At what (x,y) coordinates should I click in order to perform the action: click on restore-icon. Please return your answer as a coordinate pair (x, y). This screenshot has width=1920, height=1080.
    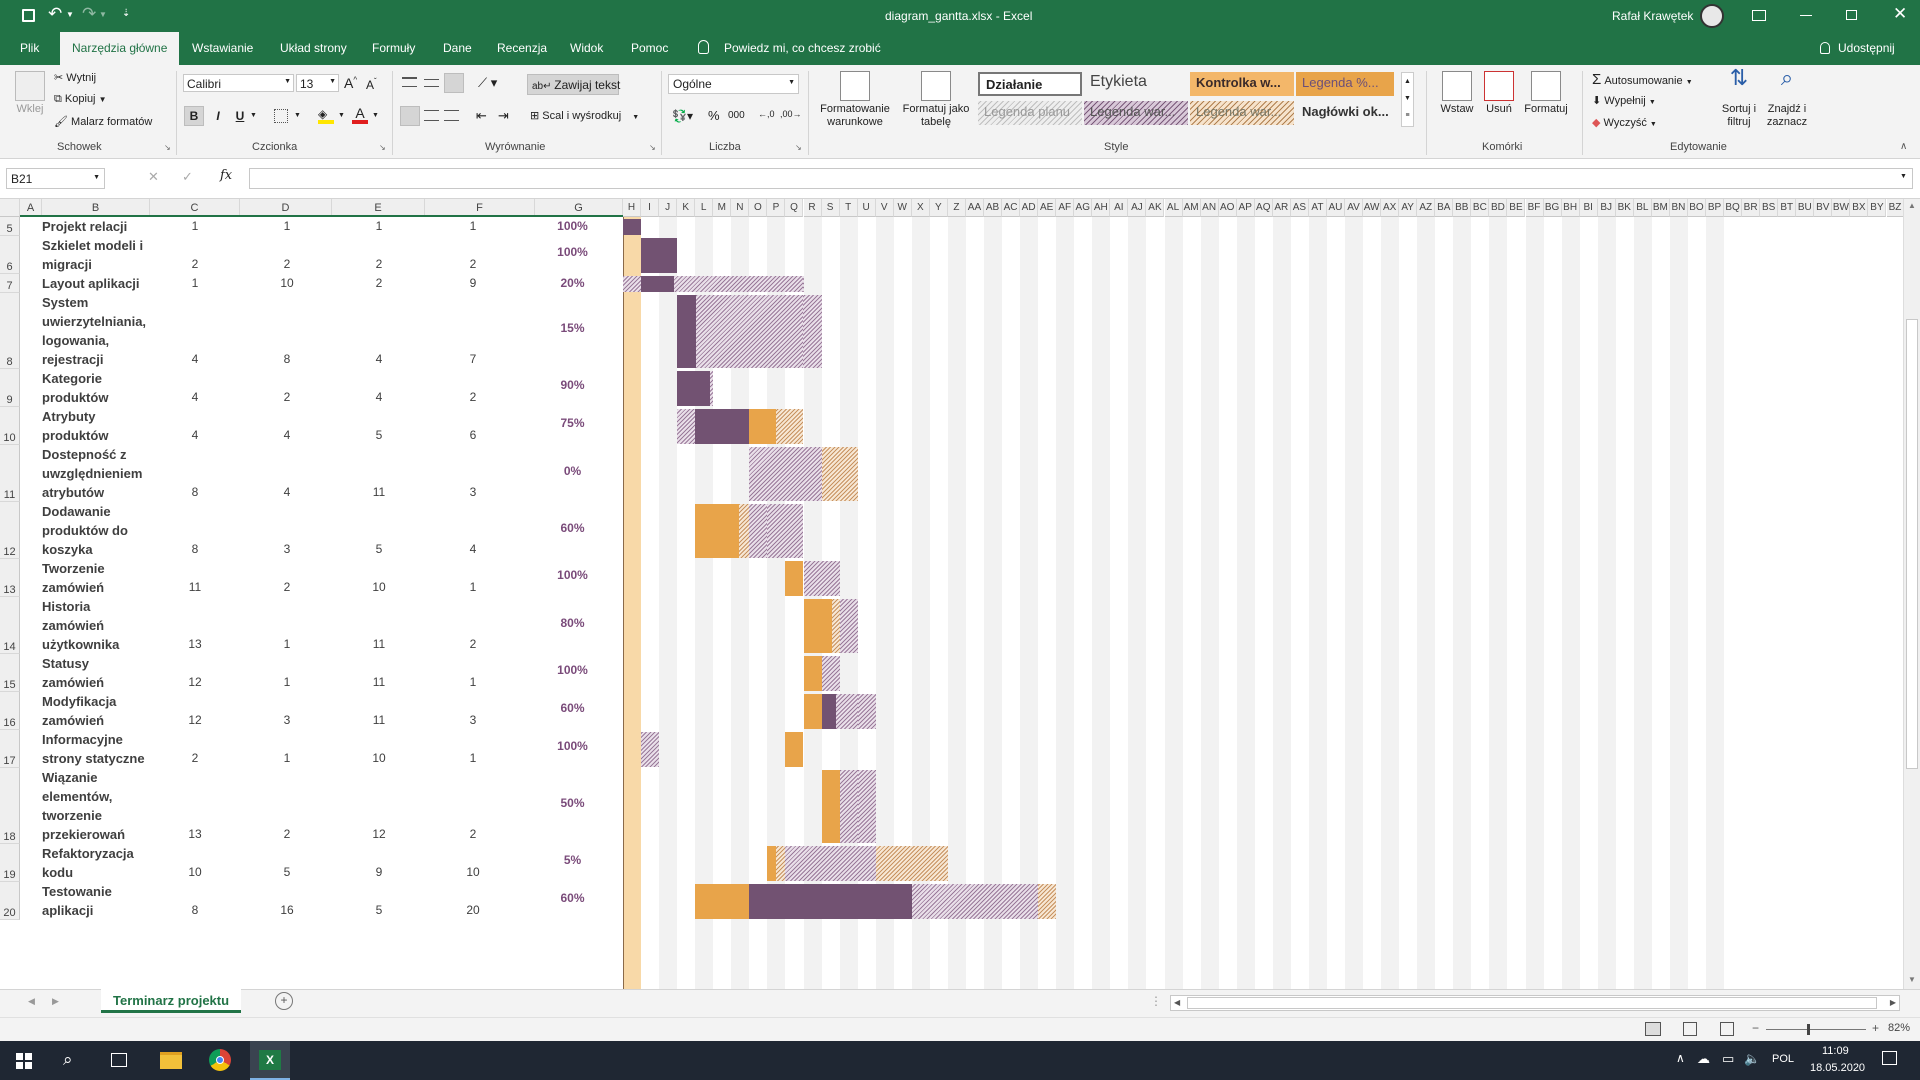
    Looking at the image, I should click on (1851, 15).